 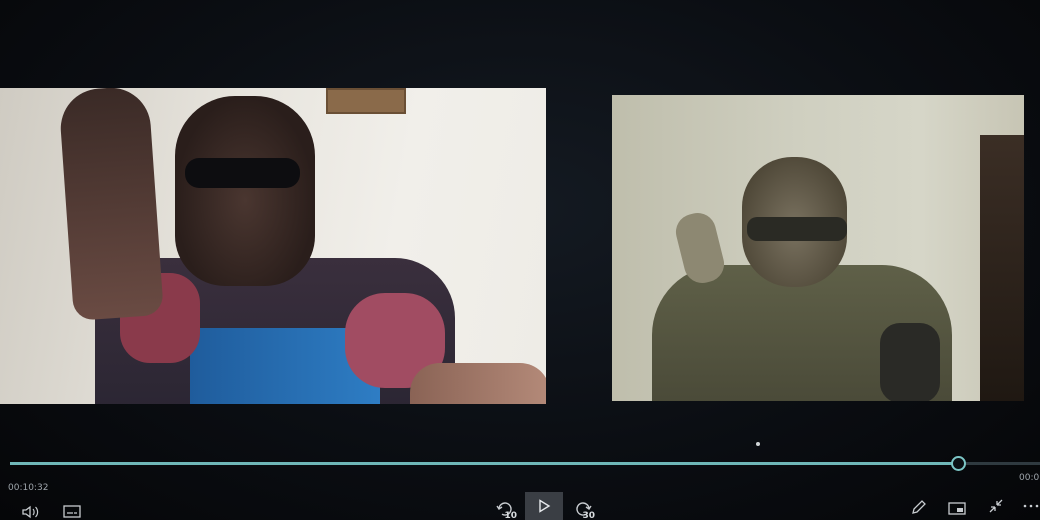 What do you see at coordinates (478, 383) in the screenshot?
I see `participant-arm` at bounding box center [478, 383].